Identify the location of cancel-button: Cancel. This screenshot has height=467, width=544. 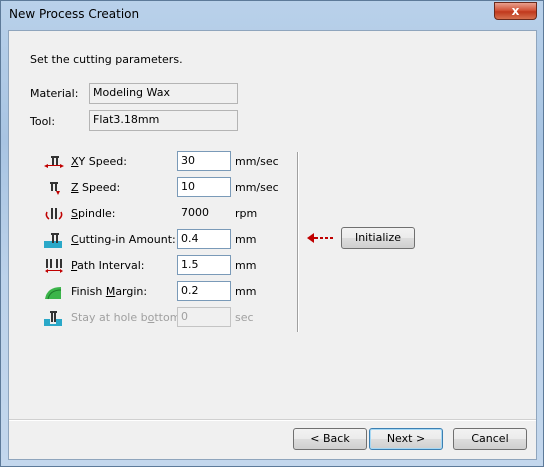
(490, 439).